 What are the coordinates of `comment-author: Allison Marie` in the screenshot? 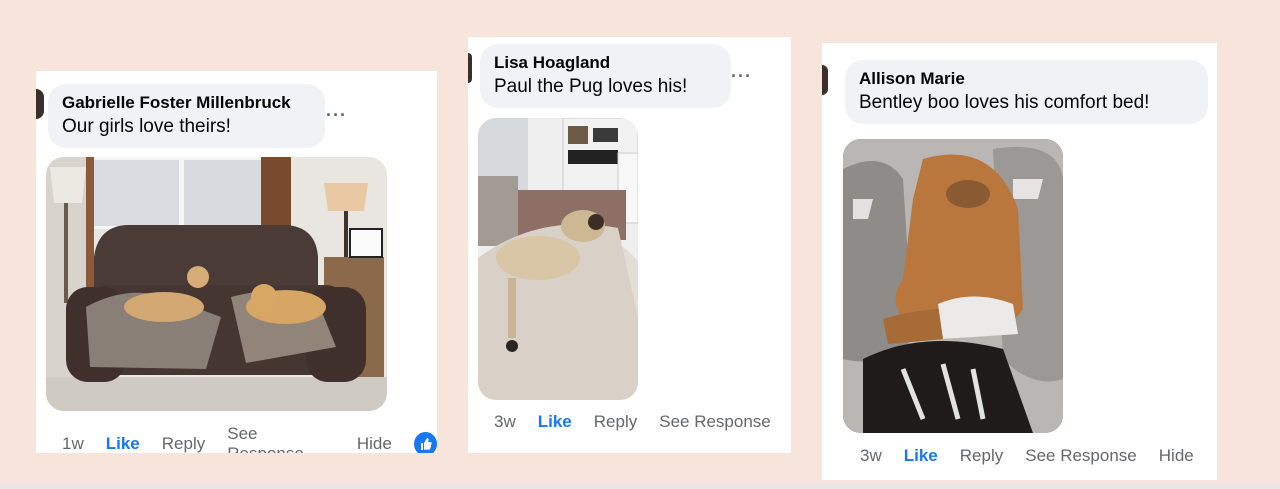 It's located at (1026, 79).